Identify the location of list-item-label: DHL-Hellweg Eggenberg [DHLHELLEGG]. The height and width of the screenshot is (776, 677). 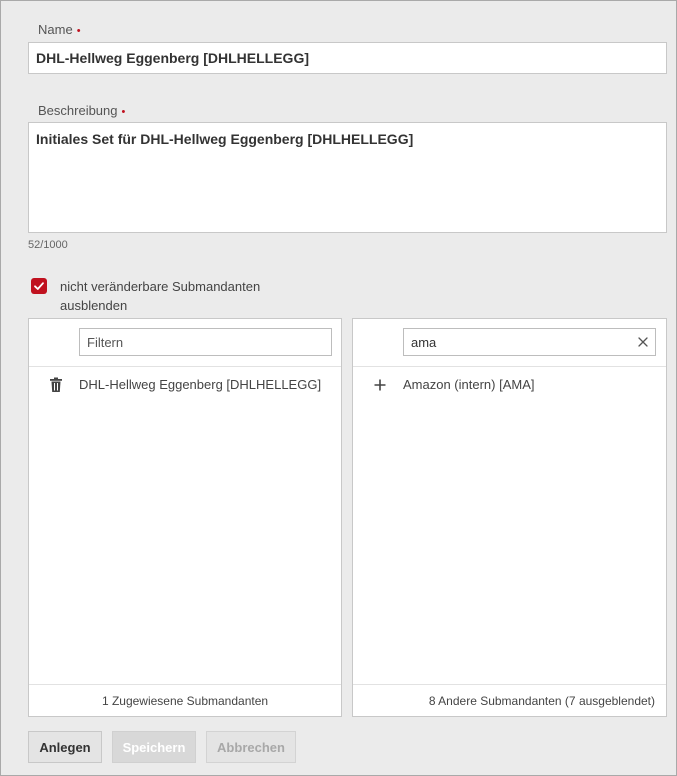
(200, 384).